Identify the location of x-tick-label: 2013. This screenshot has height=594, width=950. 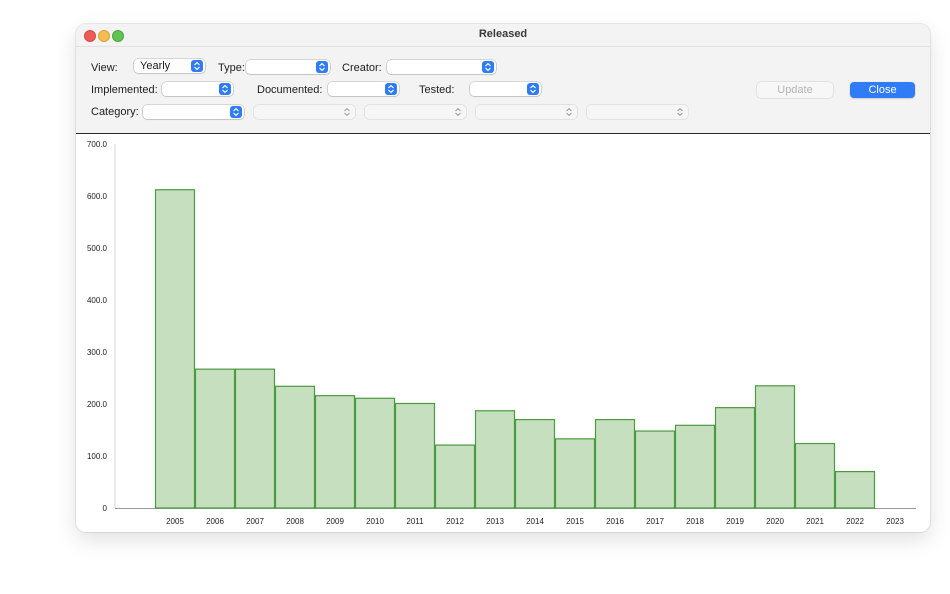
(495, 521).